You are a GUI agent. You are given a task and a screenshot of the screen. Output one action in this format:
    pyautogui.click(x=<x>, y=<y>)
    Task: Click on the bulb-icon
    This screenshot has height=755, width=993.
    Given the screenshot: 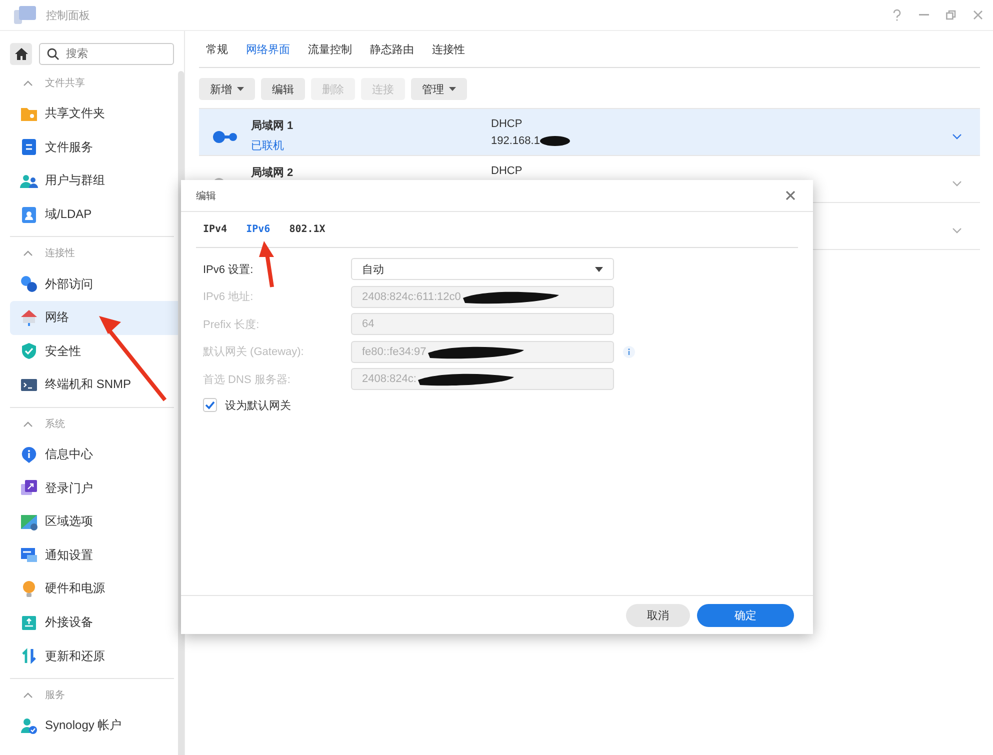 What is the action you would take?
    pyautogui.click(x=29, y=589)
    